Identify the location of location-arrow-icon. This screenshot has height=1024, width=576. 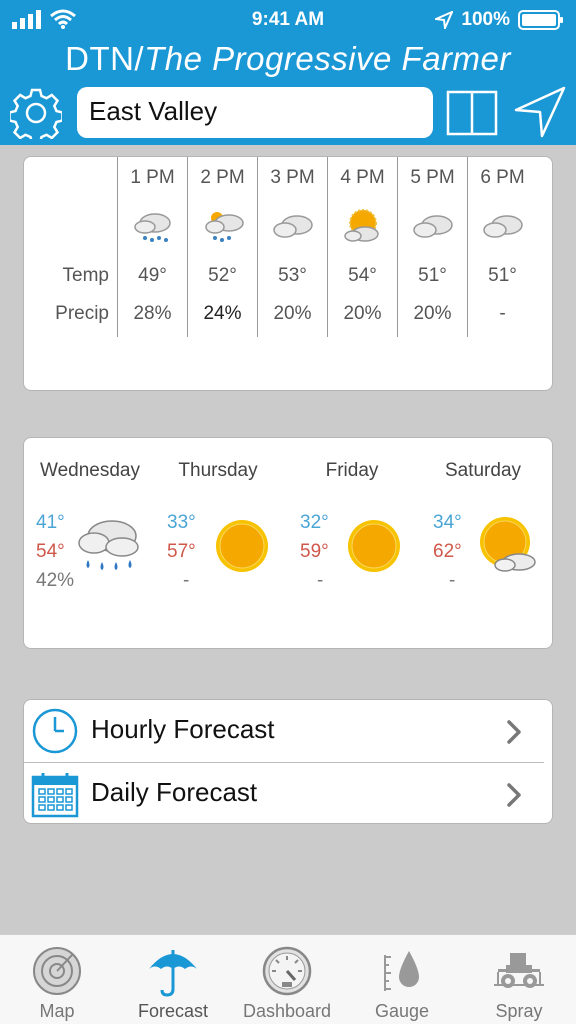
(444, 20).